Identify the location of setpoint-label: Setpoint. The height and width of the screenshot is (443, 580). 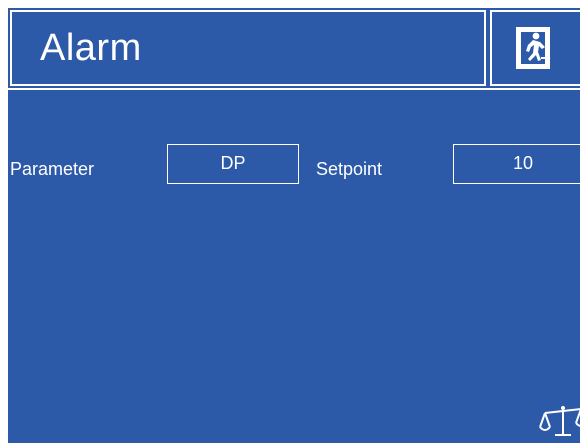
(349, 169).